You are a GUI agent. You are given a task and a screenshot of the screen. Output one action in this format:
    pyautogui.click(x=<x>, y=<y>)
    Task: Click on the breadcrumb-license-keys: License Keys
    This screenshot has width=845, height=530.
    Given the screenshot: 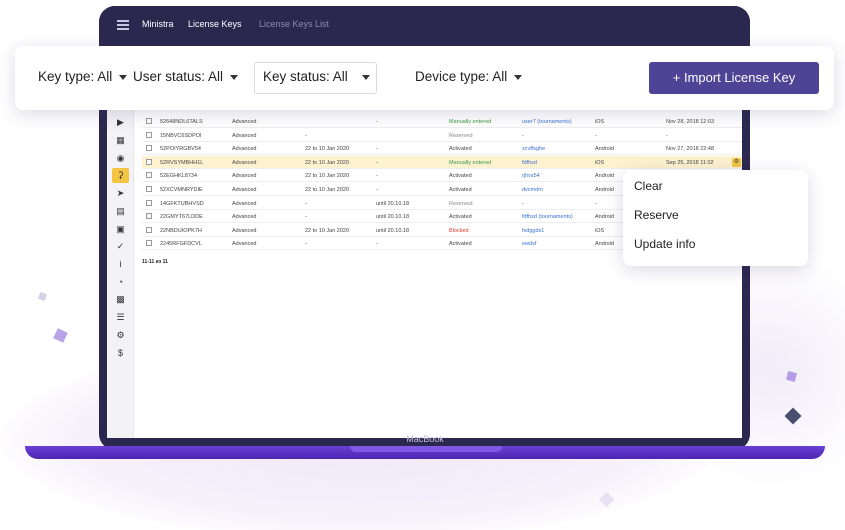 What is the action you would take?
    pyautogui.click(x=215, y=24)
    